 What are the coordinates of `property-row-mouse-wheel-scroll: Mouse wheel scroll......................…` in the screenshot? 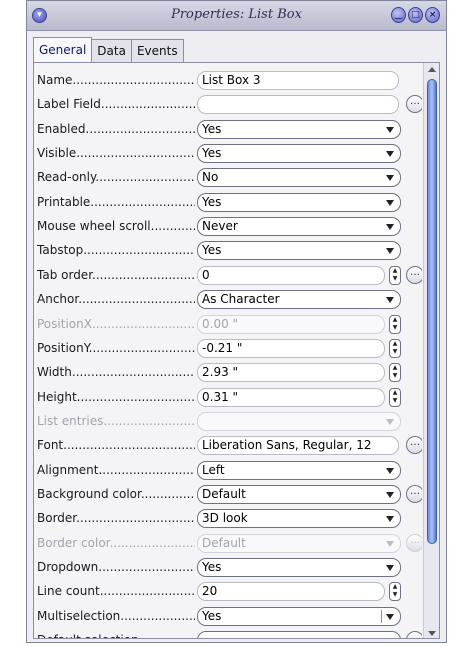 It's located at (228, 226).